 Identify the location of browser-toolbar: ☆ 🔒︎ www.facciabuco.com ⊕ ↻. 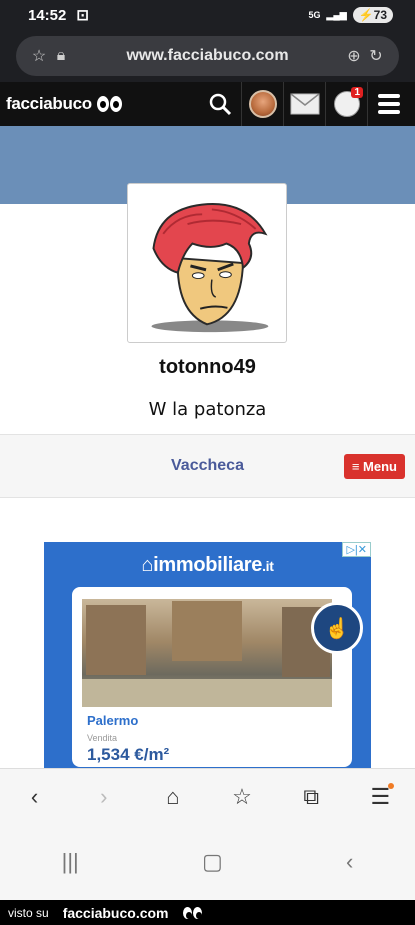
(207, 56).